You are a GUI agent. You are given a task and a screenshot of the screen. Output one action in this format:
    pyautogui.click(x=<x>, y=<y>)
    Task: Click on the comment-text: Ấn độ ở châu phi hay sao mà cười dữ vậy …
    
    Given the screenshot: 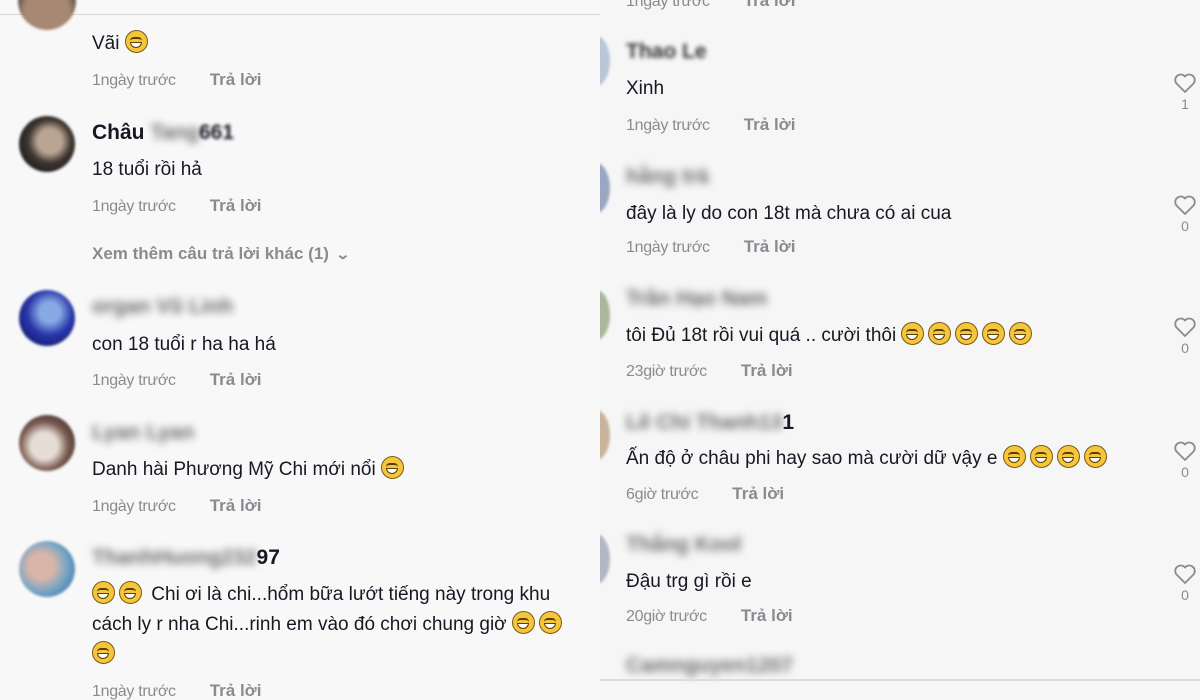 What is the action you would take?
    pyautogui.click(x=868, y=459)
    